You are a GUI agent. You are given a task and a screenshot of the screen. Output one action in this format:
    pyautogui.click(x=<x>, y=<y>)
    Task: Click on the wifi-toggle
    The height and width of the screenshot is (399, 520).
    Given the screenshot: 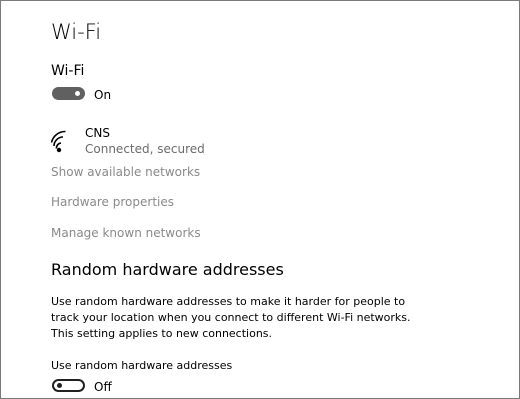 What is the action you would take?
    pyautogui.click(x=68, y=93)
    